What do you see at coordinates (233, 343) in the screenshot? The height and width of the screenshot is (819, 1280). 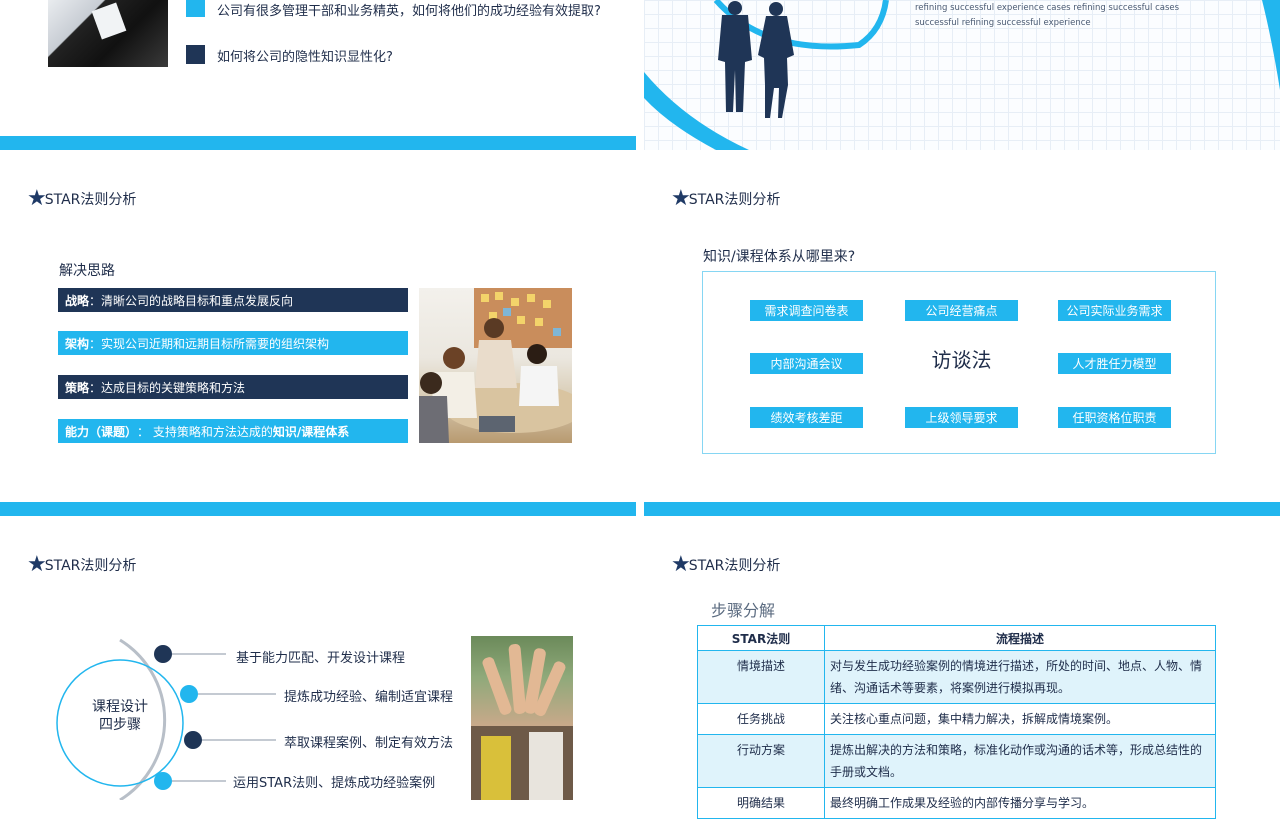 I see `bar-structure: 架构 ：实现公司近期和远期目标所需要的组织架构` at bounding box center [233, 343].